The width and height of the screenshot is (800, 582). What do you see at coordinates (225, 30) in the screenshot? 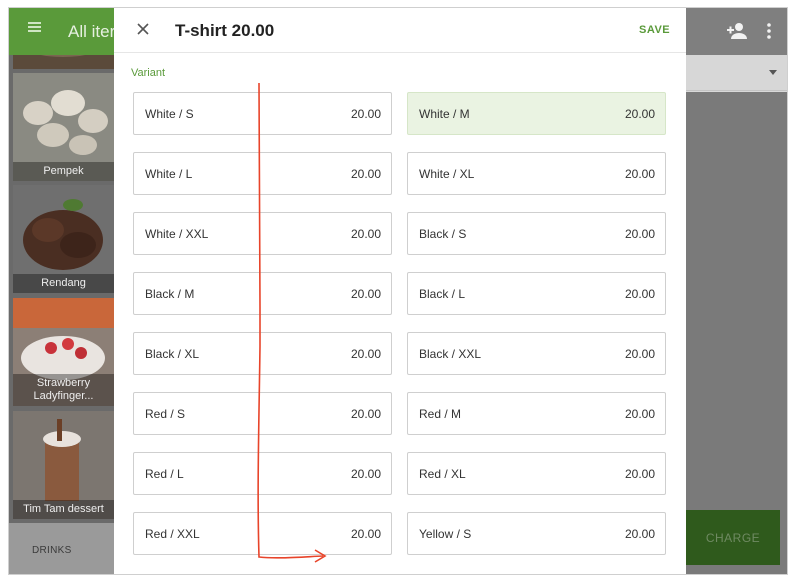
I see `dialog-title: T-shirt 20.00` at bounding box center [225, 30].